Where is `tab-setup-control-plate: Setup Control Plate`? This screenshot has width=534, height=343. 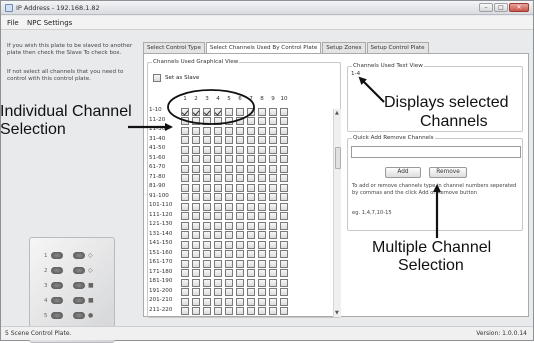 tab-setup-control-plate: Setup Control Plate is located at coordinates (397, 47).